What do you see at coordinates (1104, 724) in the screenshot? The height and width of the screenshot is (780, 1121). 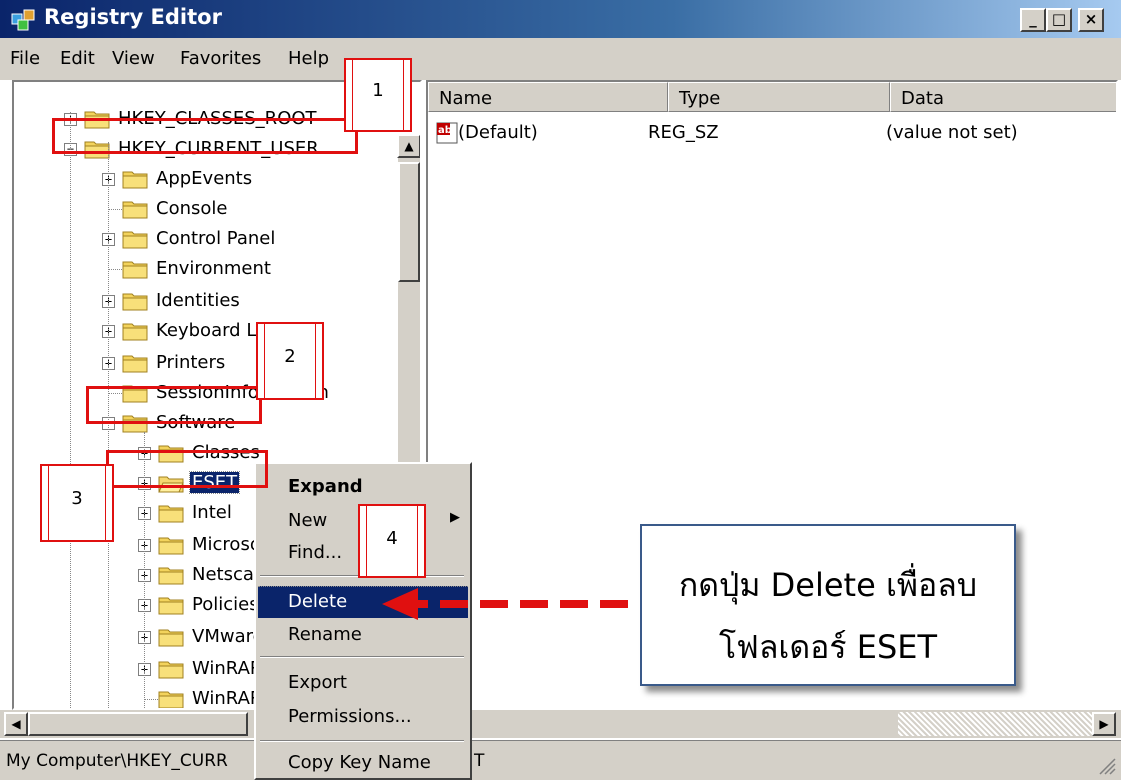 I see `scroll-right-button: ▶` at bounding box center [1104, 724].